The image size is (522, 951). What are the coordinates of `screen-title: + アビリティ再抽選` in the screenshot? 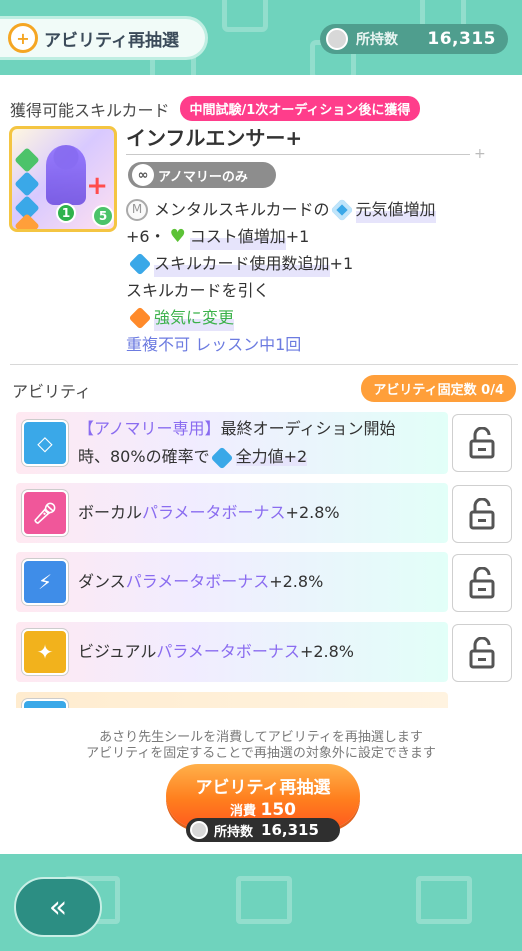 It's located at (104, 38).